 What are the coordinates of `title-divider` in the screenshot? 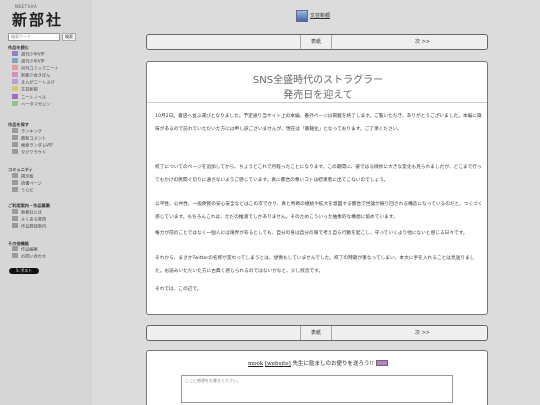 It's located at (317, 102).